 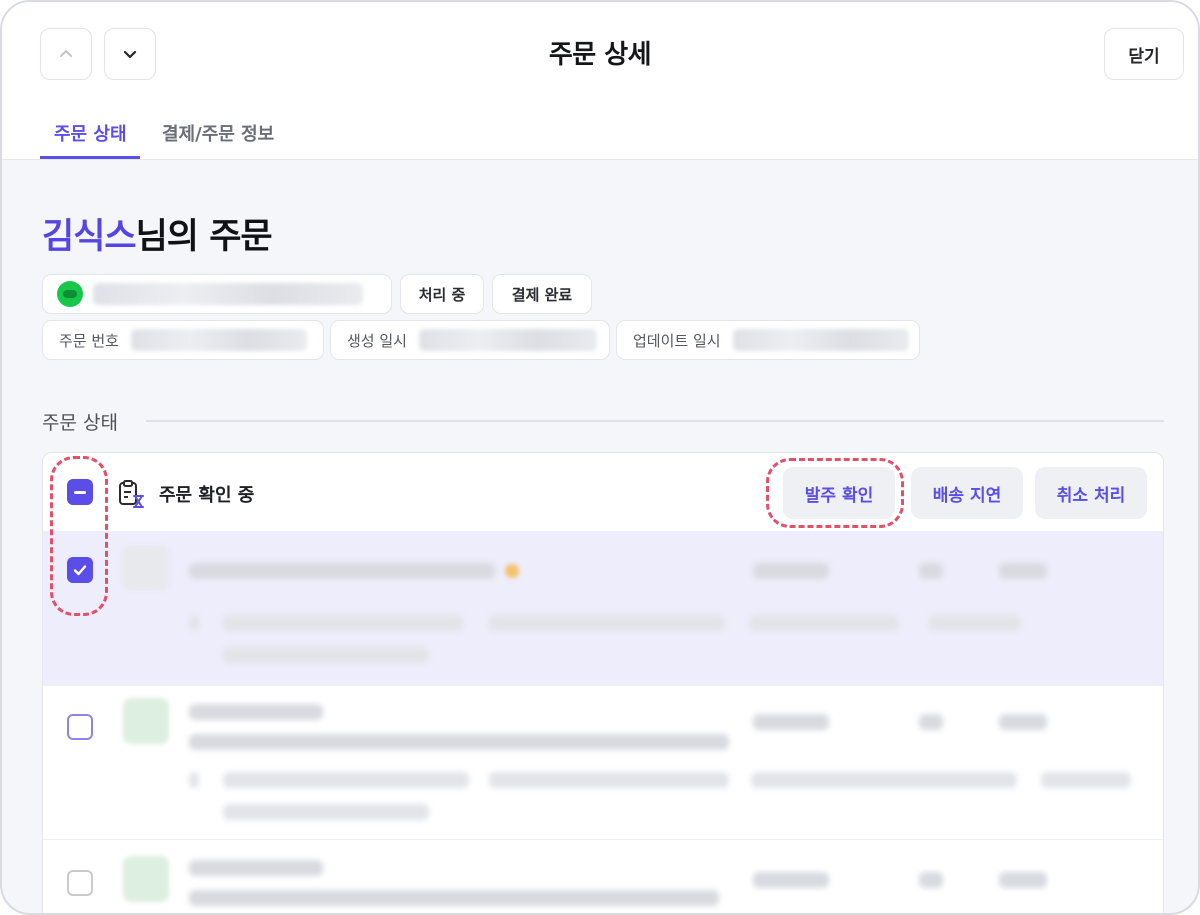 I want to click on order-number-chip: 주문 번호, so click(x=183, y=340).